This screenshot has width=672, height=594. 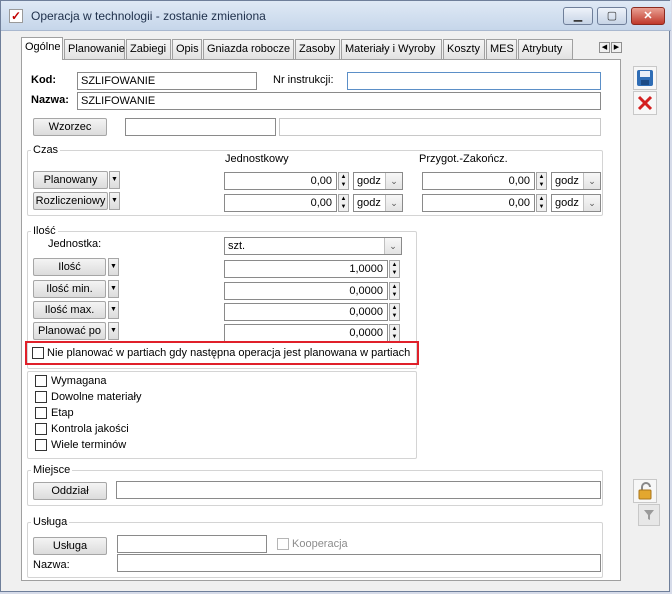 I want to click on tab-zasoby: Zasoby, so click(x=317, y=49).